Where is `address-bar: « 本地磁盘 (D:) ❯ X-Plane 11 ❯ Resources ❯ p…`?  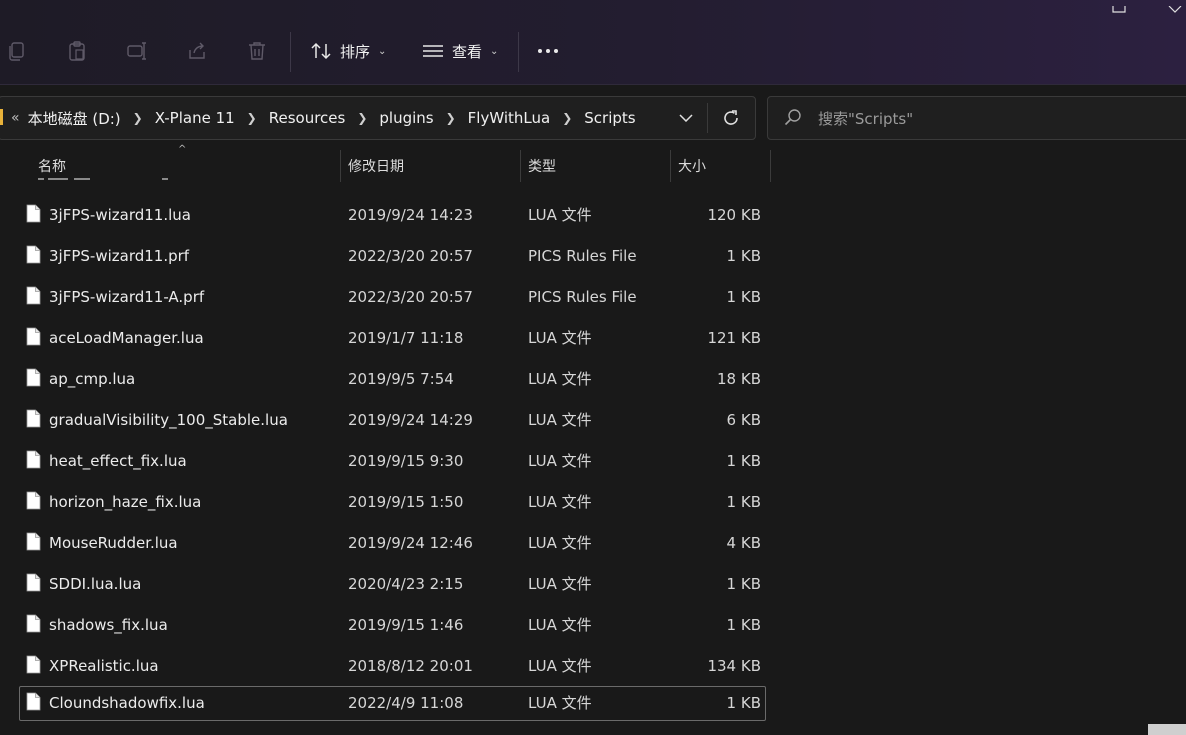
address-bar: « 本地磁盘 (D:) ❯ X-Plane 11 ❯ Resources ❯ p… is located at coordinates (378, 118).